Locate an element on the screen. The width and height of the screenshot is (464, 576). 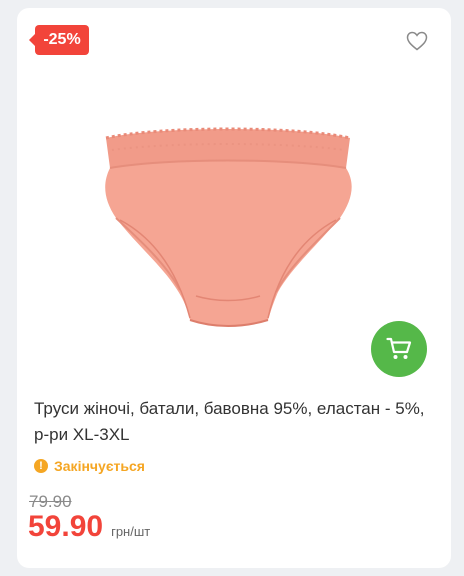
cart-icon is located at coordinates (399, 348).